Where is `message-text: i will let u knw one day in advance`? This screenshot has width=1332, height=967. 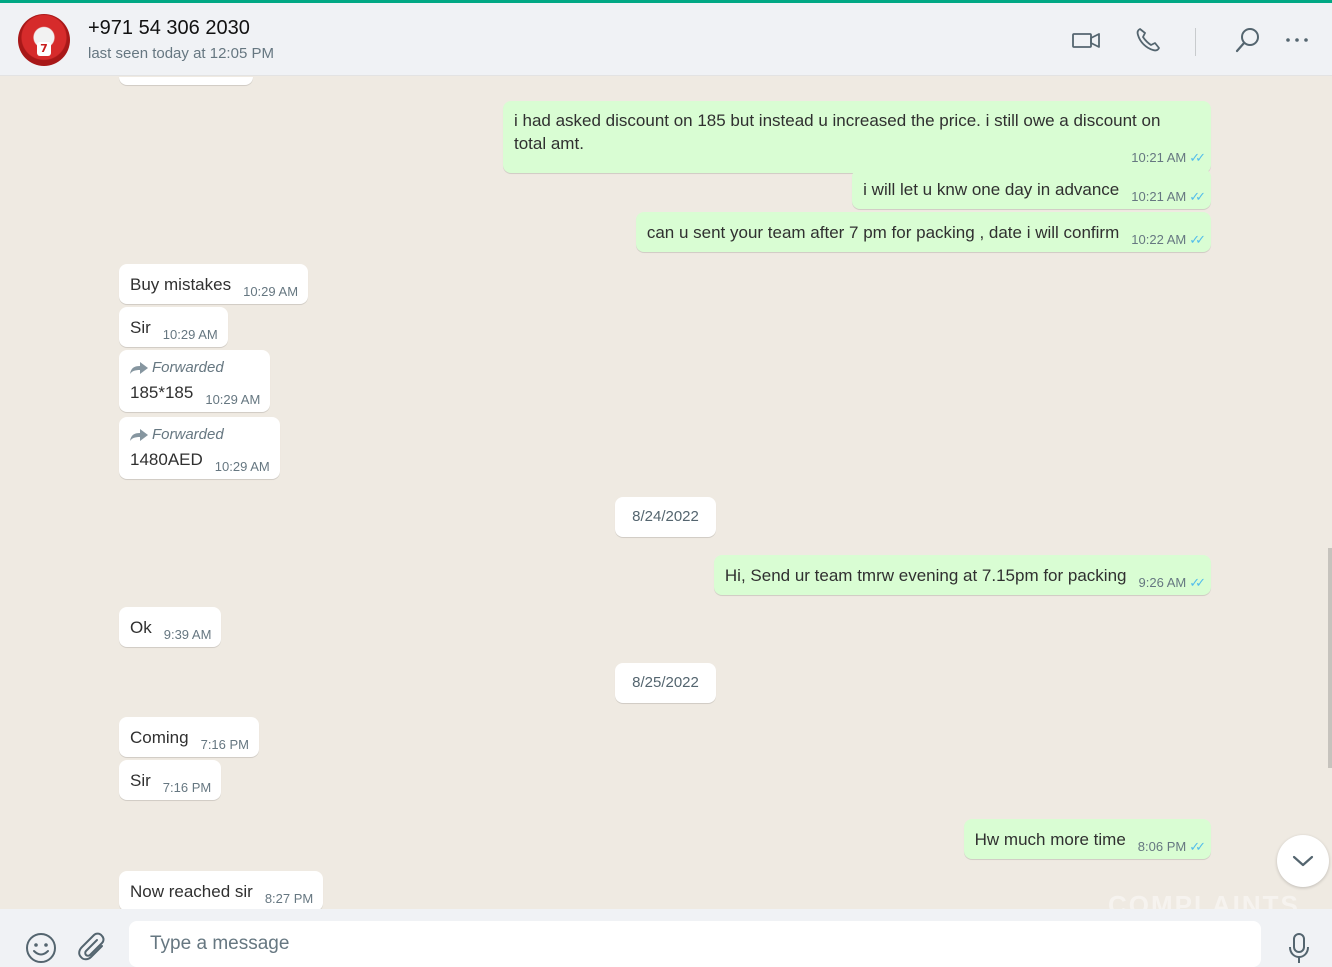 message-text: i will let u knw one day in advance is located at coordinates (991, 189).